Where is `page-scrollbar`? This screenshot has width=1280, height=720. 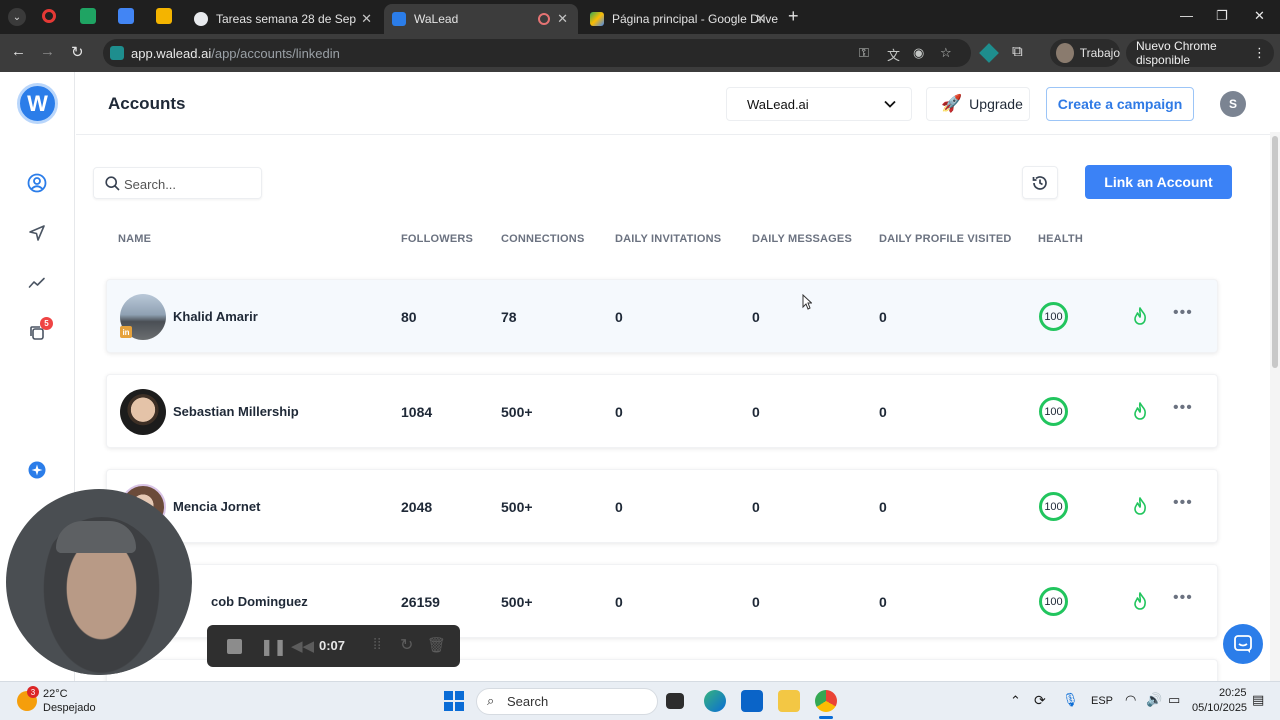
page-scrollbar is located at coordinates (1275, 406).